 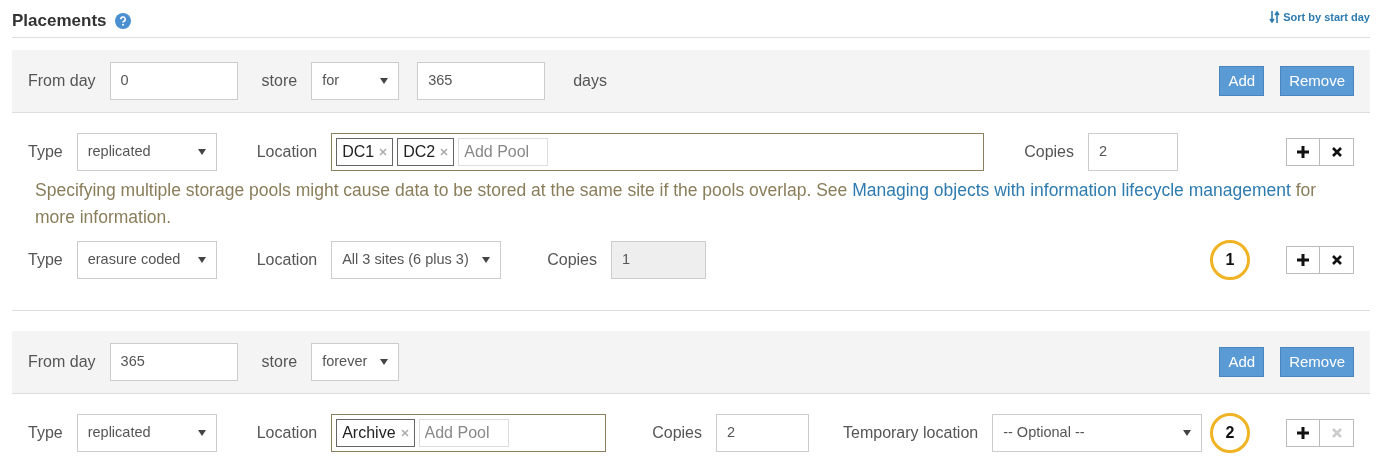 What do you see at coordinates (173, 81) in the screenshot?
I see `from-day-field: 0` at bounding box center [173, 81].